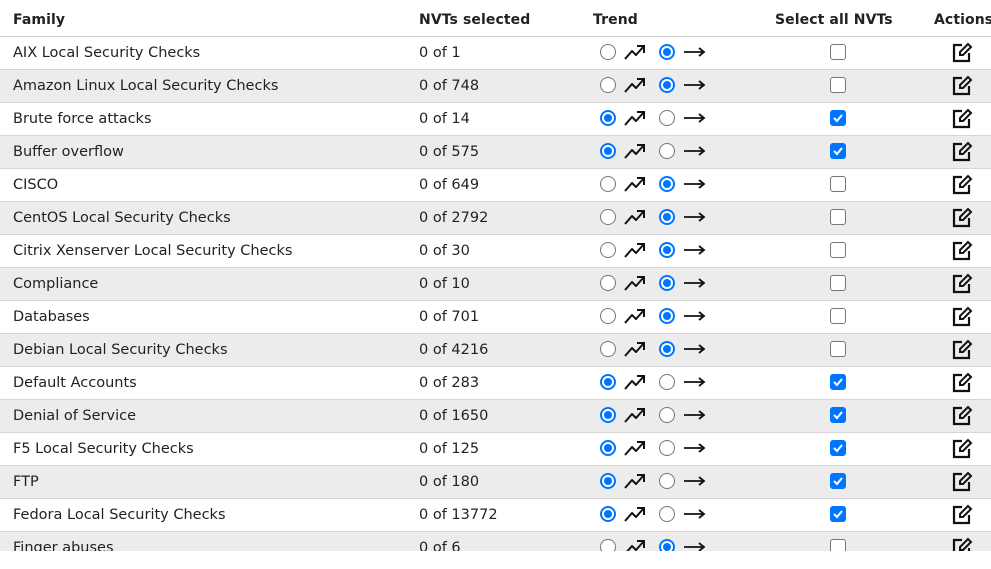 Image resolution: width=991 pixels, height=569 pixels. Describe the element at coordinates (495, 317) in the screenshot. I see `table-row: Databases 0 of 701` at that location.